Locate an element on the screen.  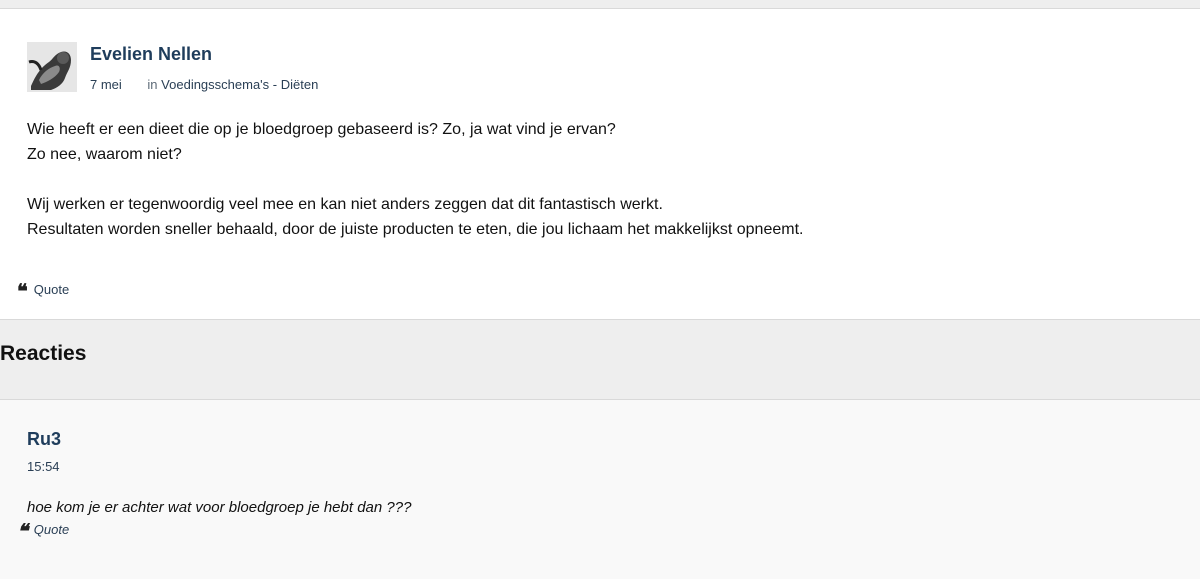
post-in-label: in is located at coordinates (152, 84).